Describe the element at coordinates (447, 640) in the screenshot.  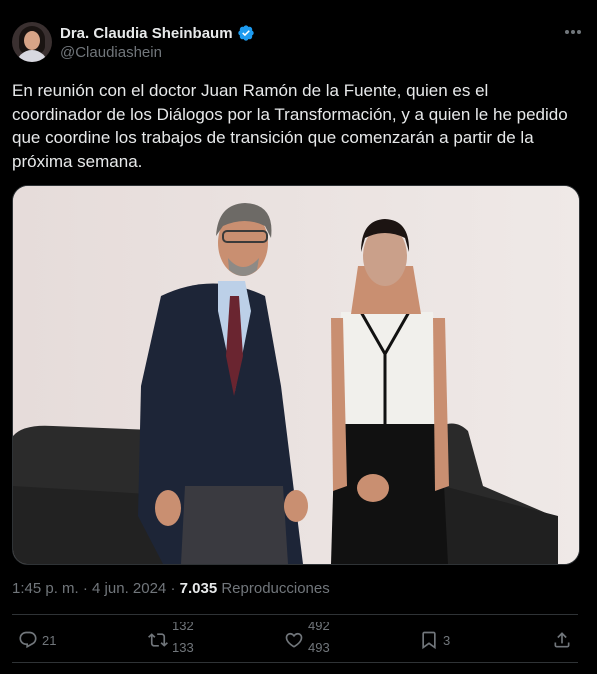
I see `bookmark-count: 3` at that location.